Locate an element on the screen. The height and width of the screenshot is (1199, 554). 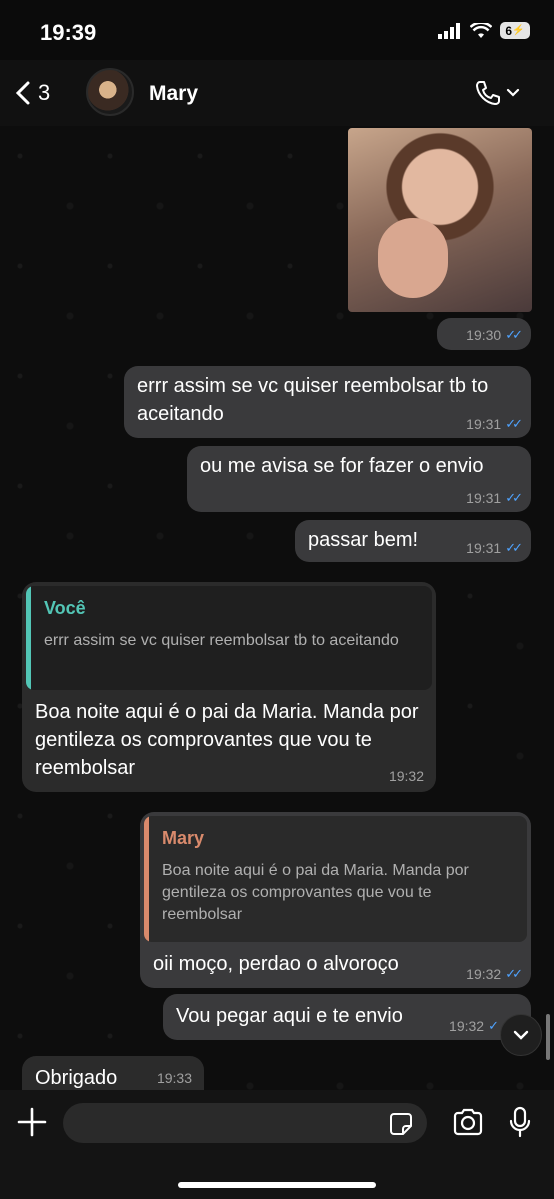
message-input is located at coordinates (245, 1123).